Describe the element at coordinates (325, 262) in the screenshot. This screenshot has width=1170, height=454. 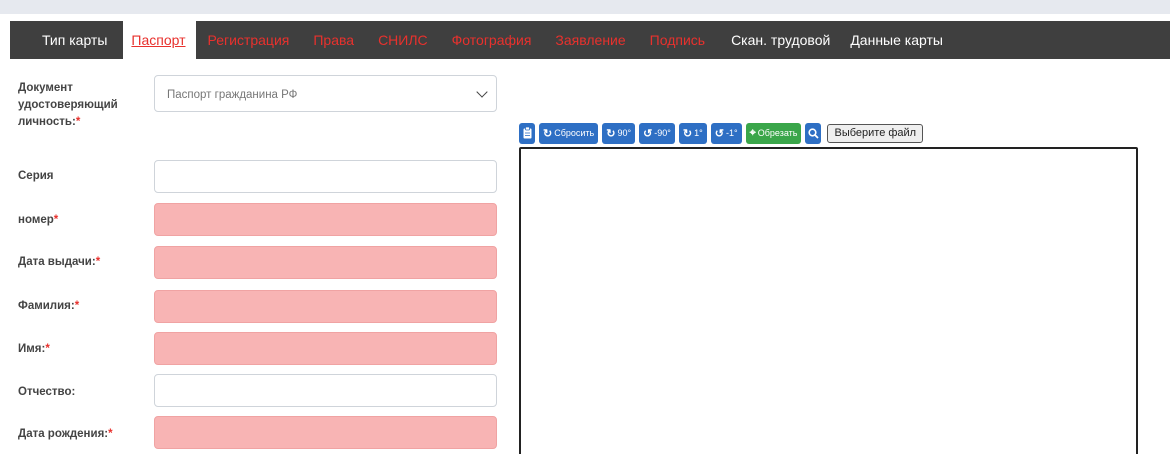
I see `issue-date-input` at that location.